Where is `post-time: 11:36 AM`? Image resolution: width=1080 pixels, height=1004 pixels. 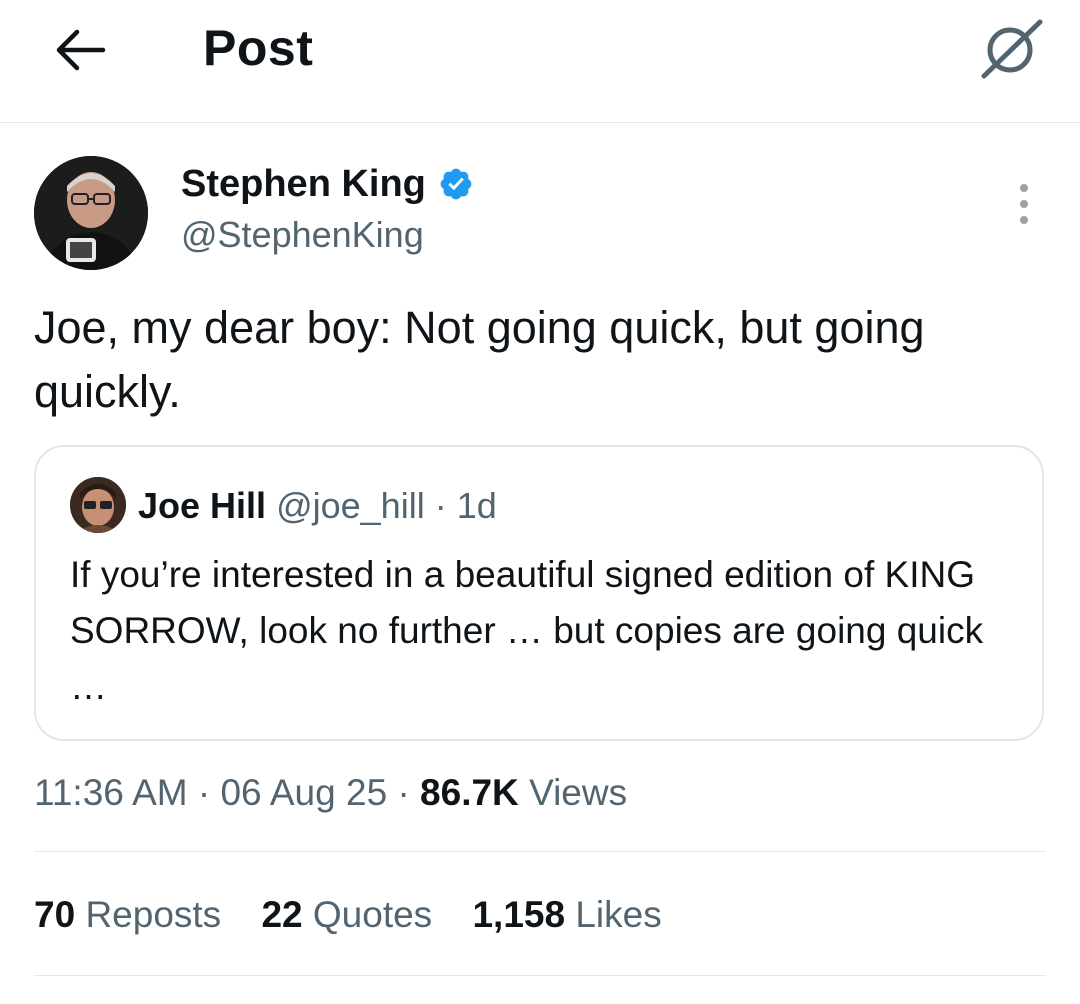 post-time: 11:36 AM is located at coordinates (111, 792).